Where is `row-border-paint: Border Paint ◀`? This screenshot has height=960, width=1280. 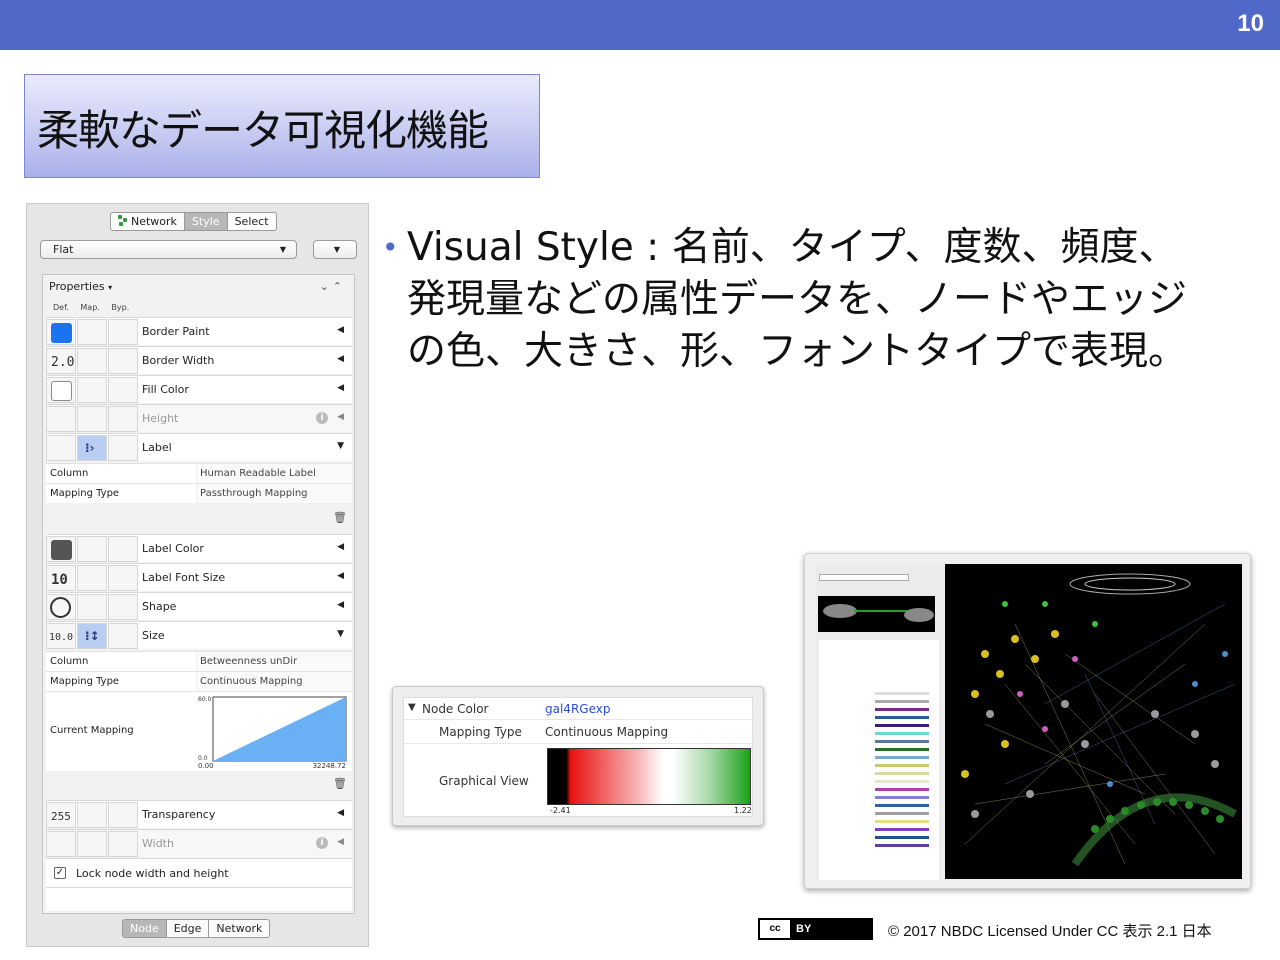 row-border-paint: Border Paint ◀ is located at coordinates (199, 331).